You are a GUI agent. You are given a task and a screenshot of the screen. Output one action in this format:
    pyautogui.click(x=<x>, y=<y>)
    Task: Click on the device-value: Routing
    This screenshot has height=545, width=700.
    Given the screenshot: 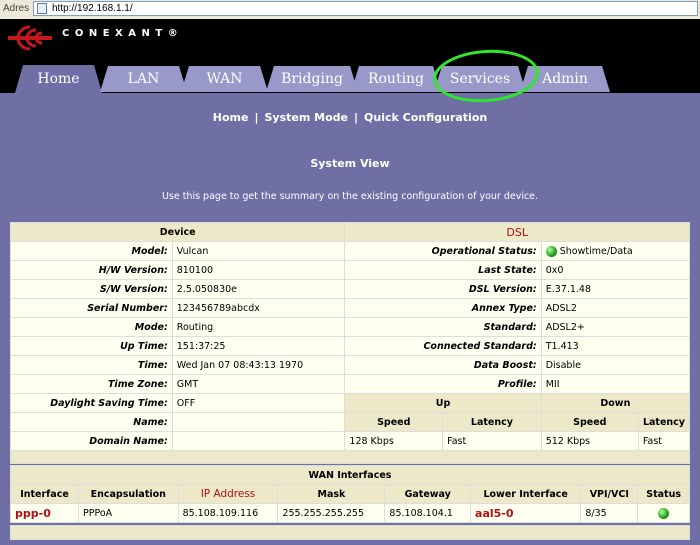 What is the action you would take?
    pyautogui.click(x=258, y=327)
    